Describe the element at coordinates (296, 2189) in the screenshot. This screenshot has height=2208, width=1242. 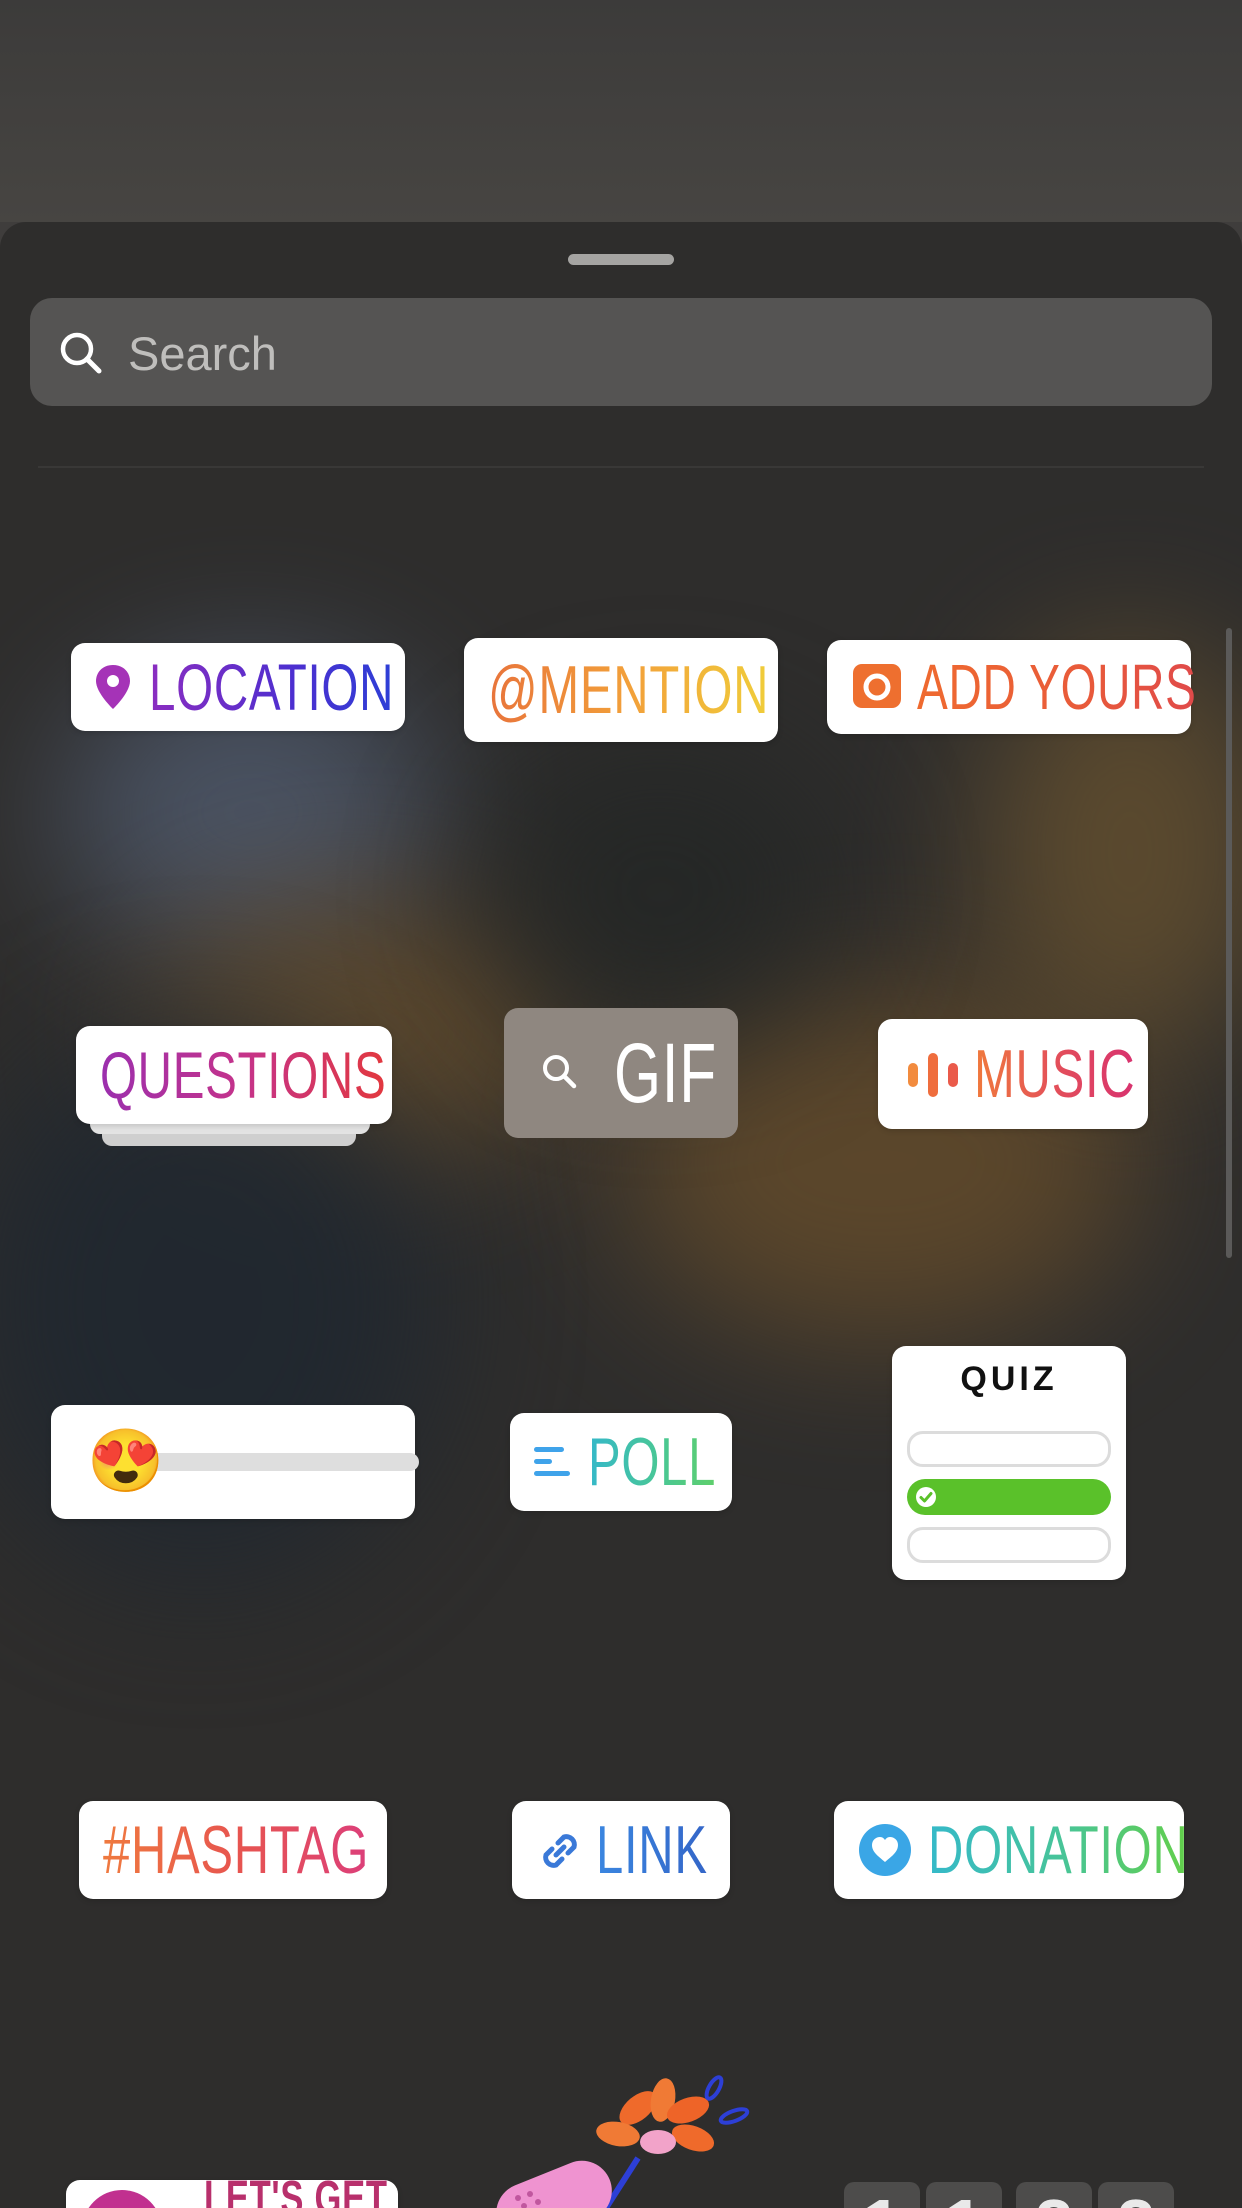
I see `lets-get-label: LET'S GET` at that location.